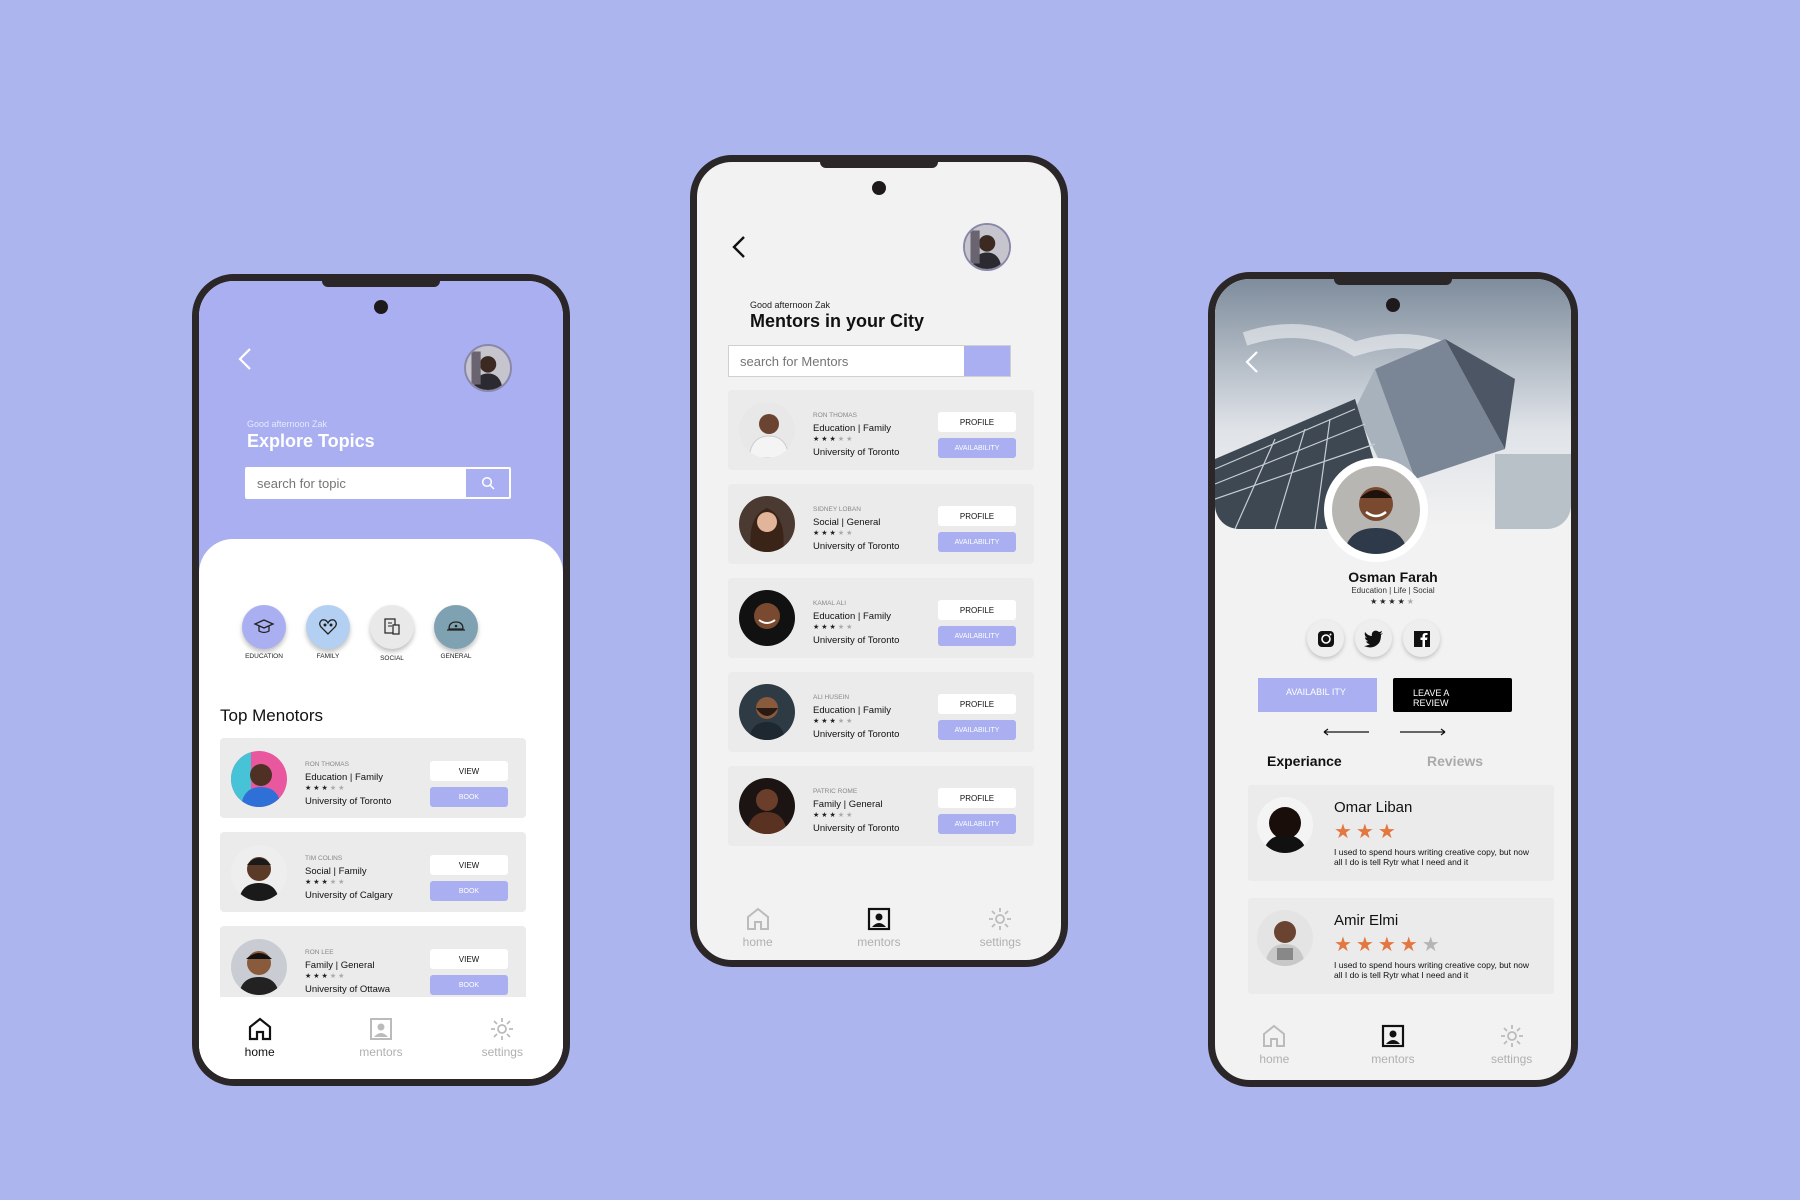  I want to click on phone-notch, so click(879, 165).